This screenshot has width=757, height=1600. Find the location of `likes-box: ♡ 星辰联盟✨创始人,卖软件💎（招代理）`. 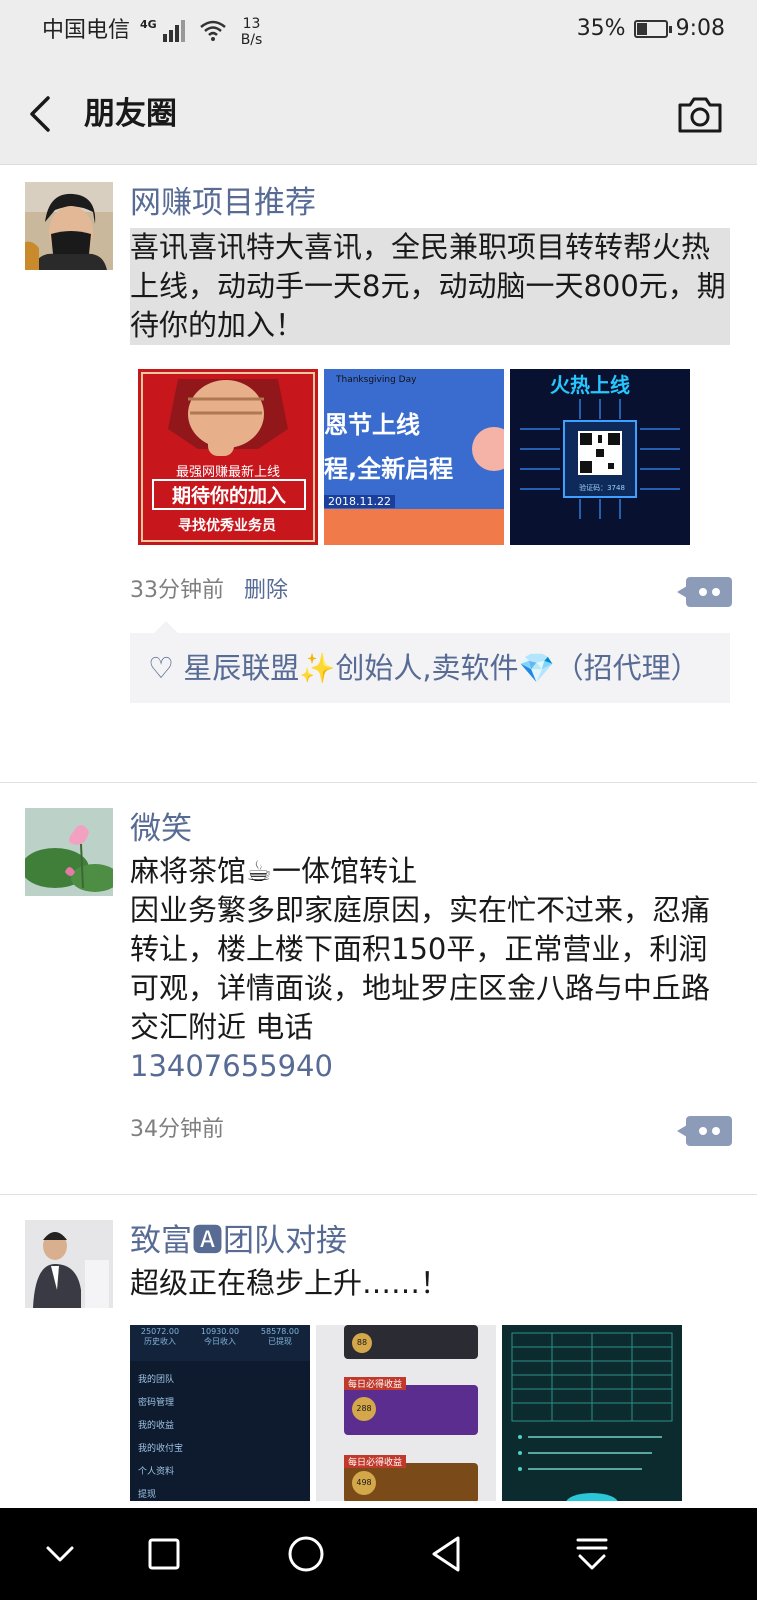

likes-box: ♡ 星辰联盟✨创始人,卖软件💎（招代理） is located at coordinates (430, 662).